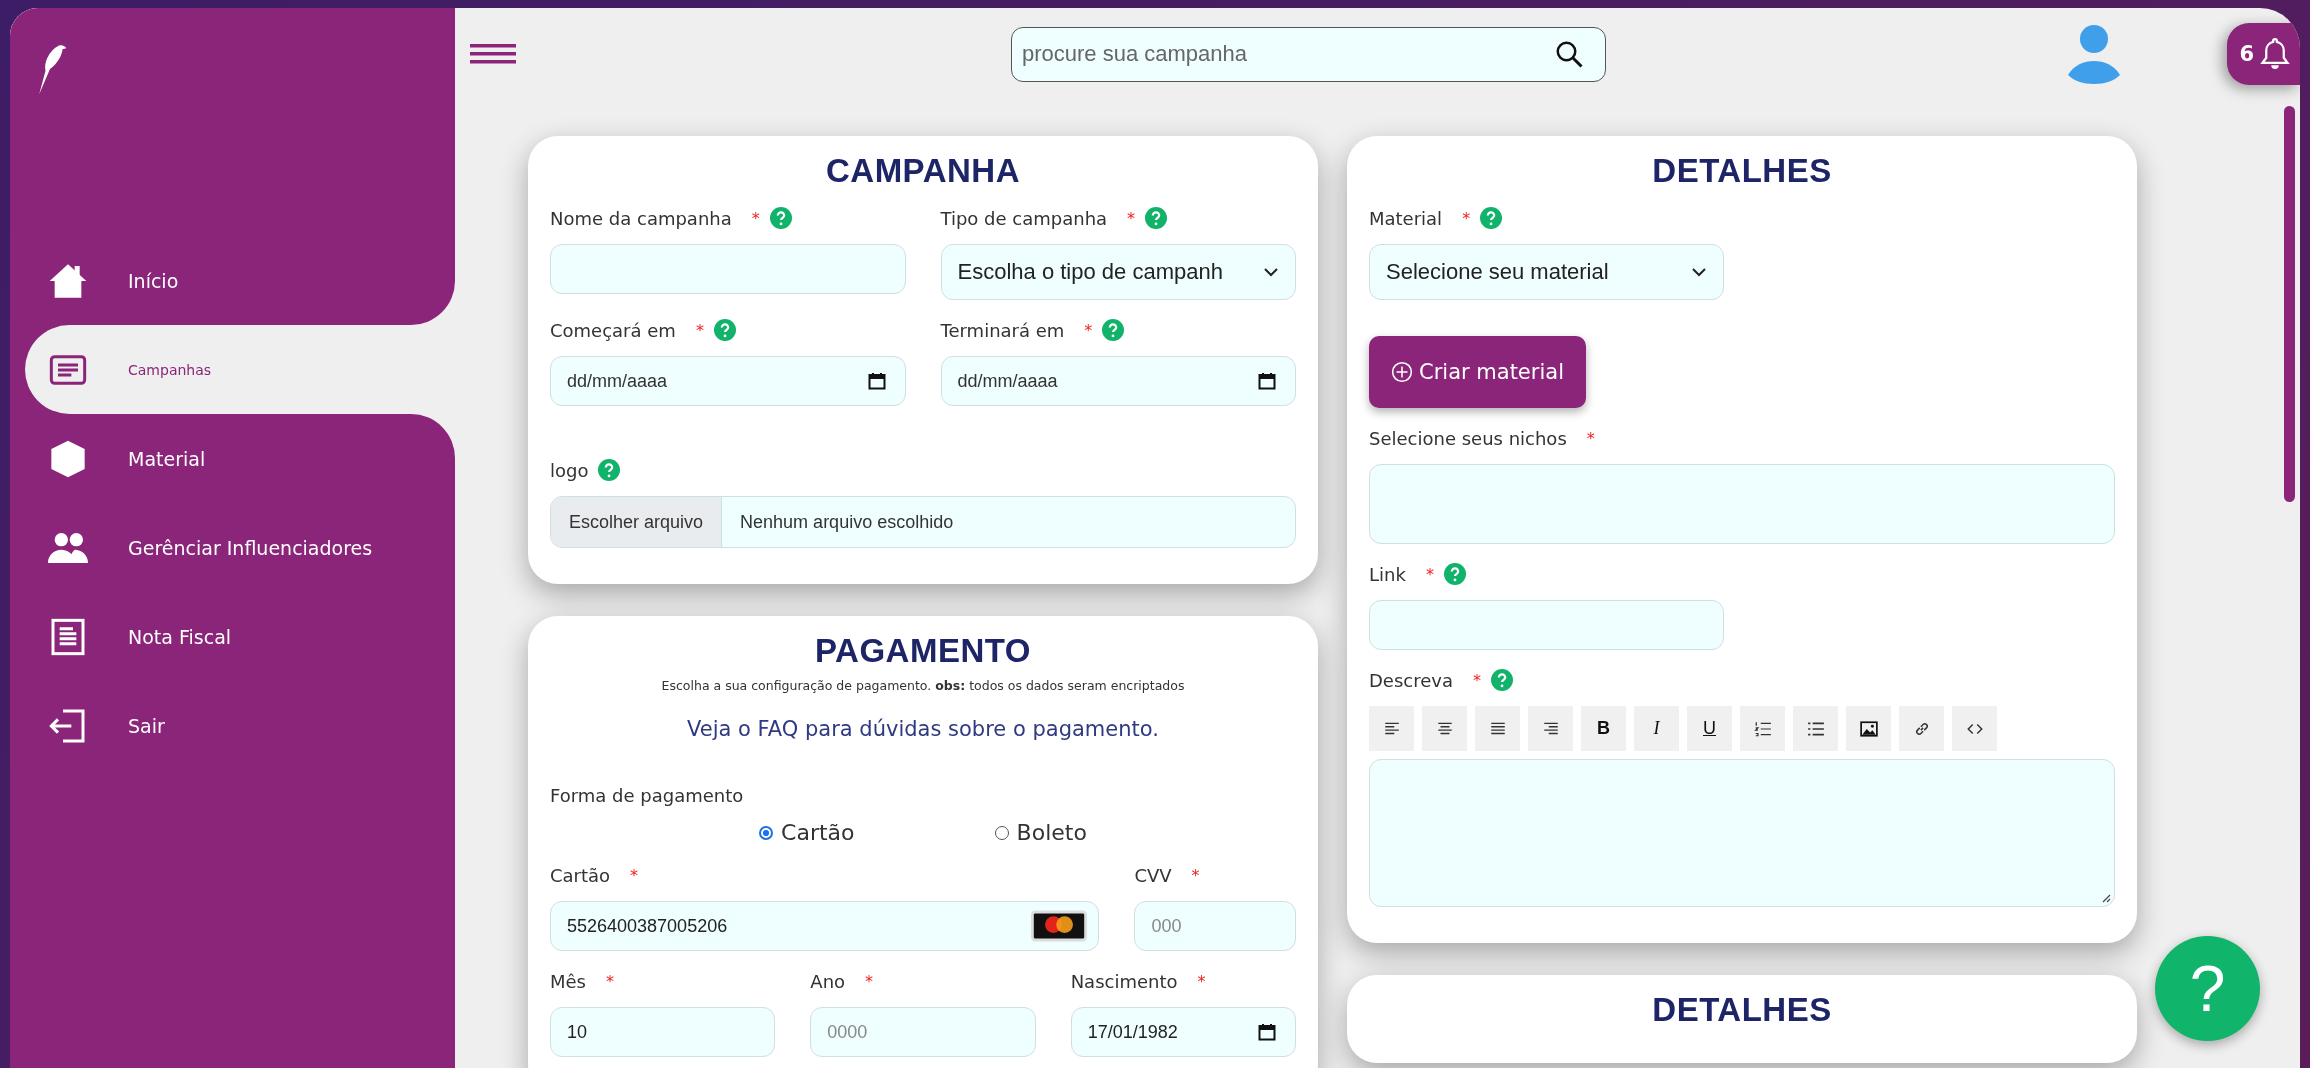  What do you see at coordinates (232, 458) in the screenshot?
I see `sidebar-item: Material` at bounding box center [232, 458].